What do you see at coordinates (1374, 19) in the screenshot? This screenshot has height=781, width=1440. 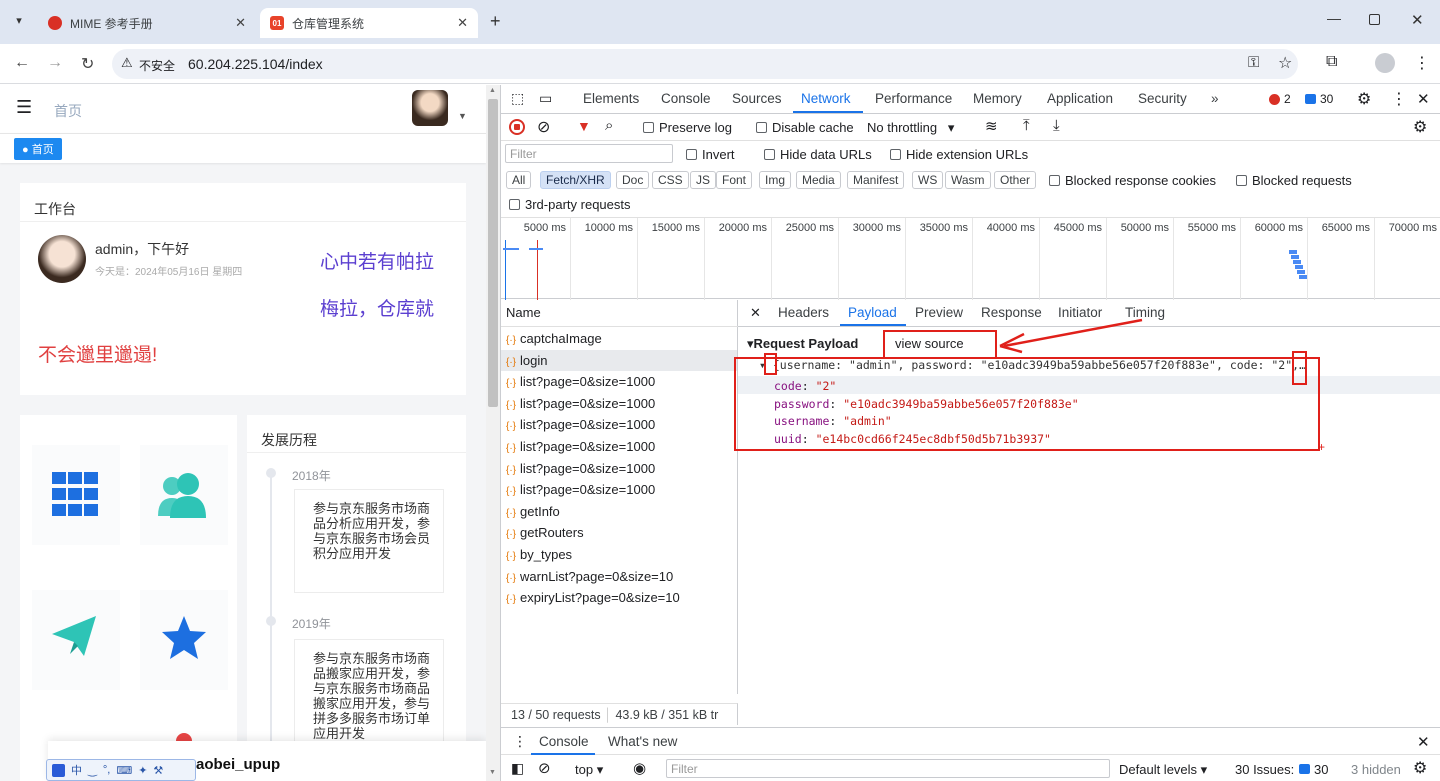 I see `maximize-window-icon` at bounding box center [1374, 19].